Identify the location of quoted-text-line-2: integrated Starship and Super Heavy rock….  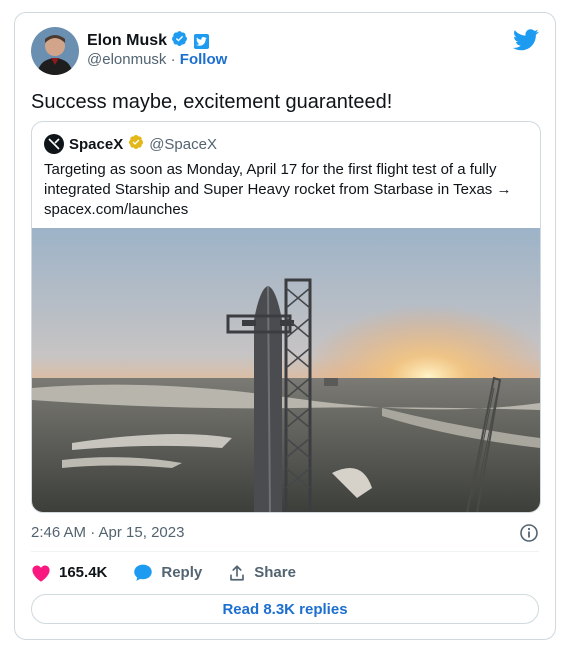
(278, 189).